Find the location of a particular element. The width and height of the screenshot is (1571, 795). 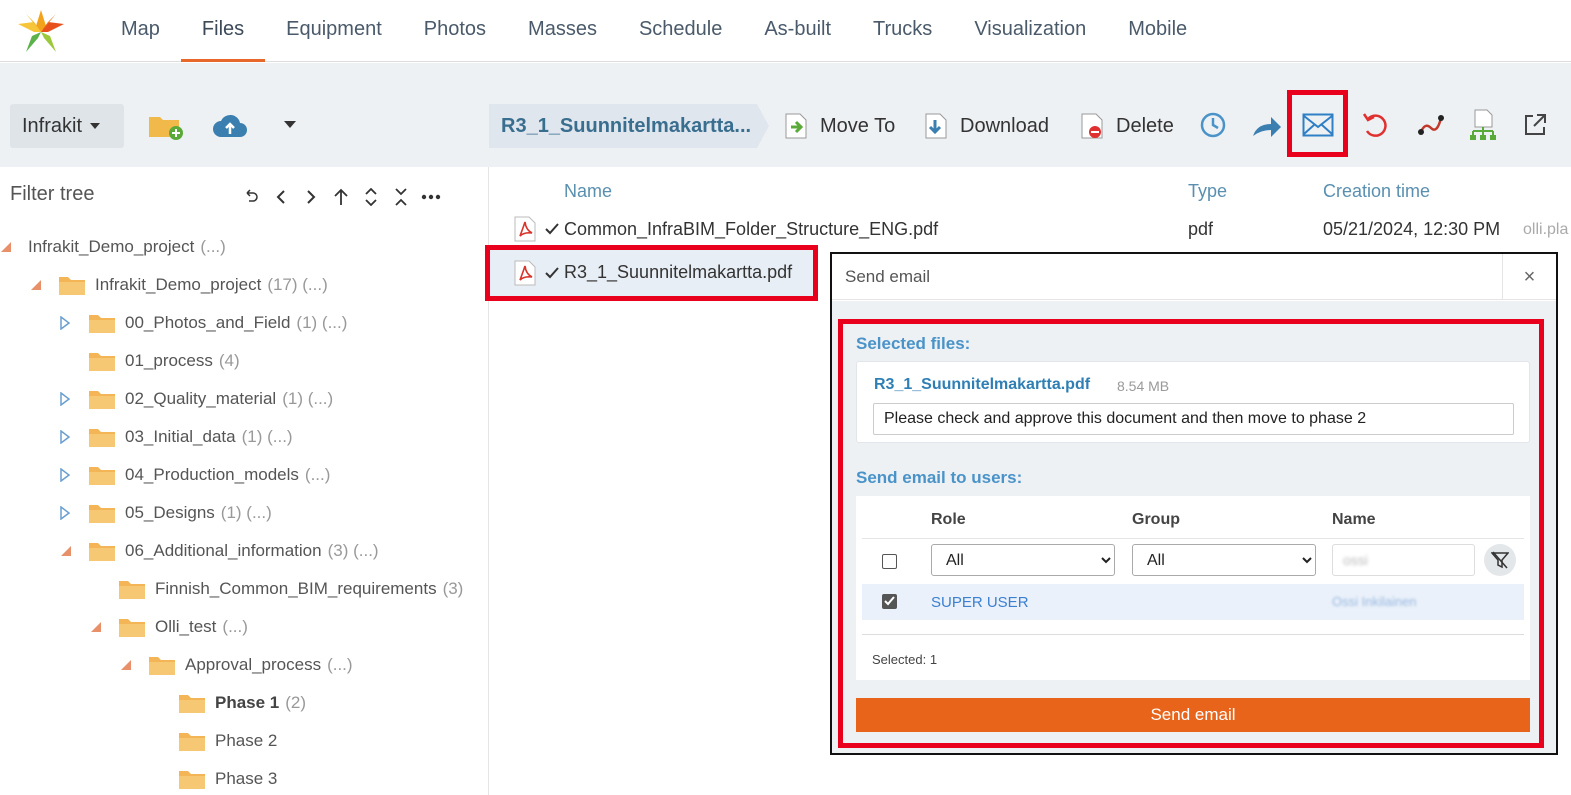

tree-node: Phase 3 is located at coordinates (216, 779).